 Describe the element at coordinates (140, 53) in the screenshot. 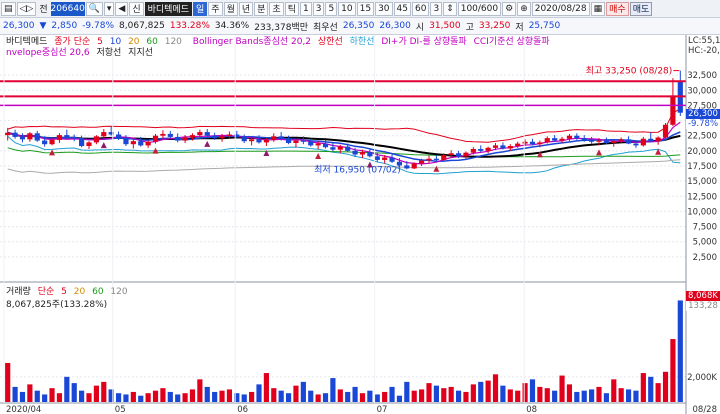

I see `legend-support: 지지선` at that location.